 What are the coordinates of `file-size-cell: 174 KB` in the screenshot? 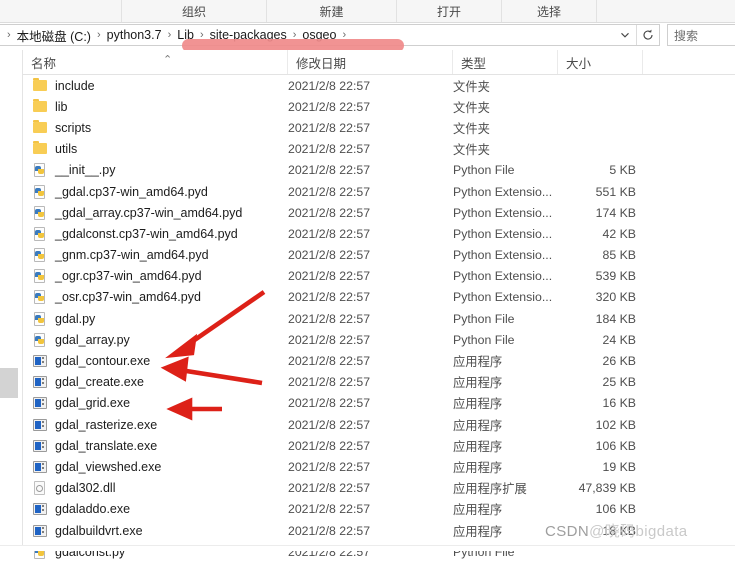 It's located at (615, 212).